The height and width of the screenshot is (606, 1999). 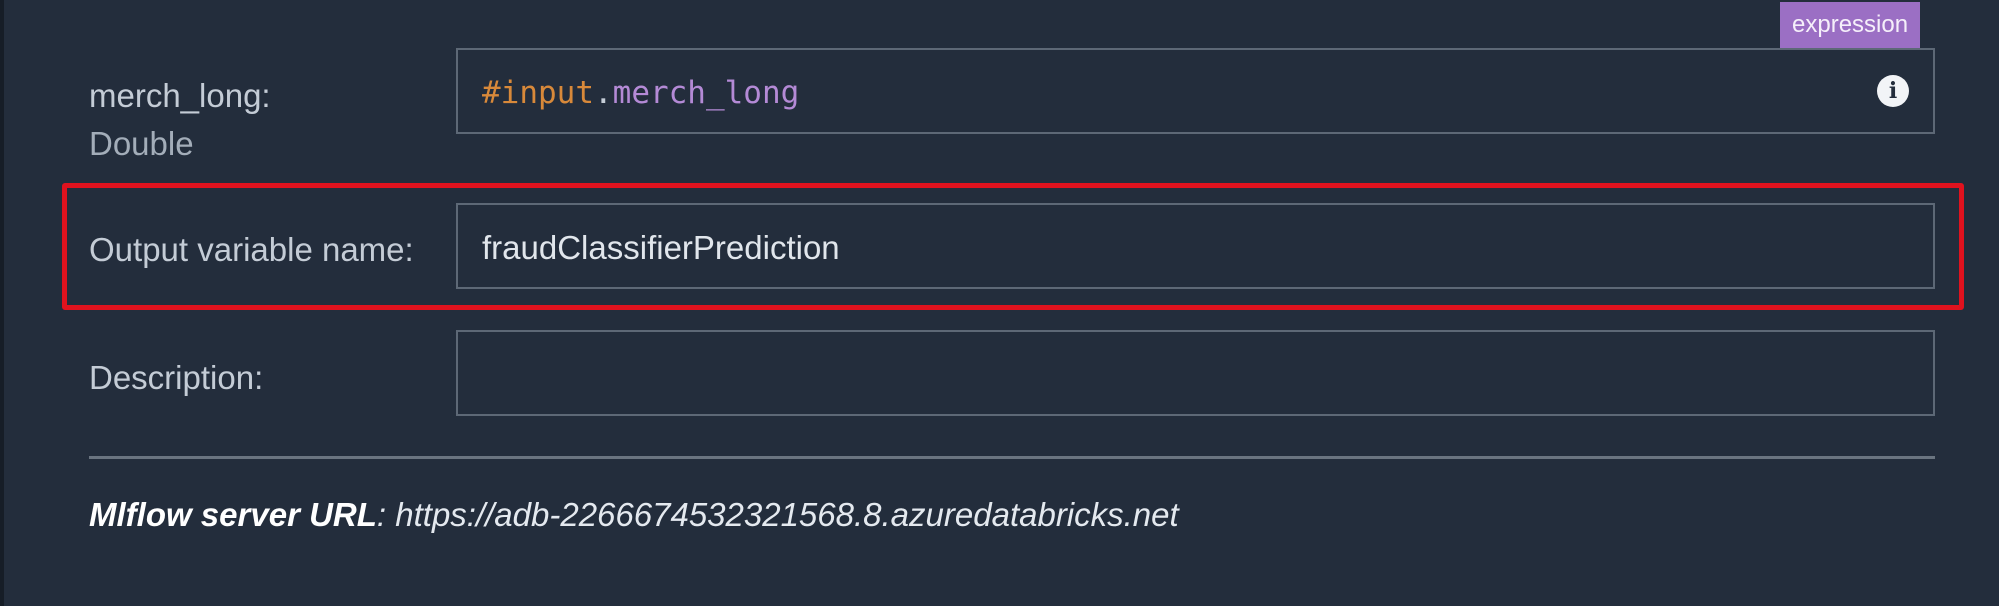 What do you see at coordinates (1195, 373) in the screenshot?
I see `description-input` at bounding box center [1195, 373].